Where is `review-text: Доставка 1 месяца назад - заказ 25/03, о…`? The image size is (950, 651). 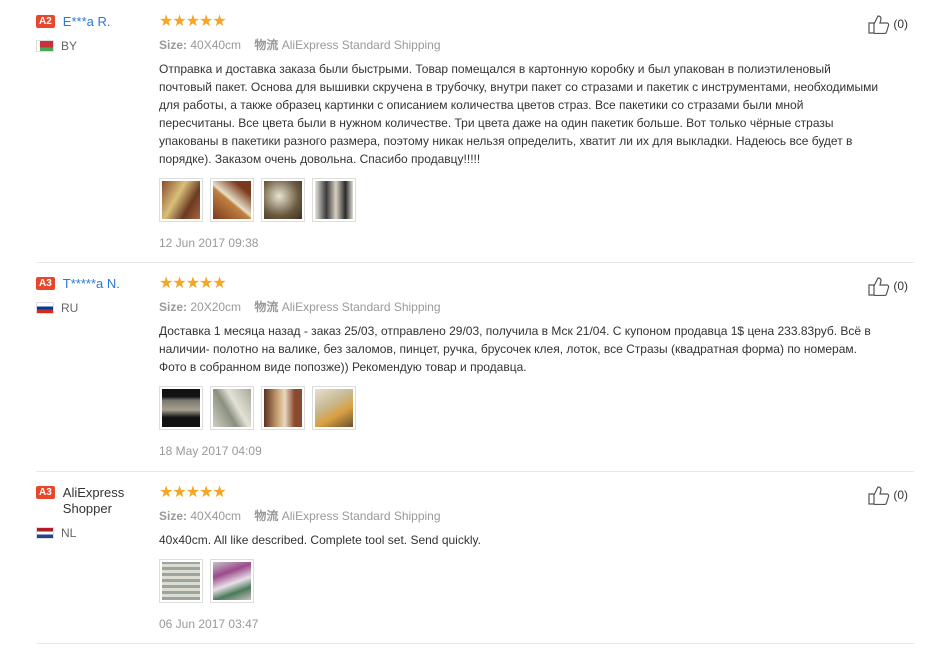 review-text: Доставка 1 месяца назад - заказ 25/03, о… is located at coordinates (515, 349).